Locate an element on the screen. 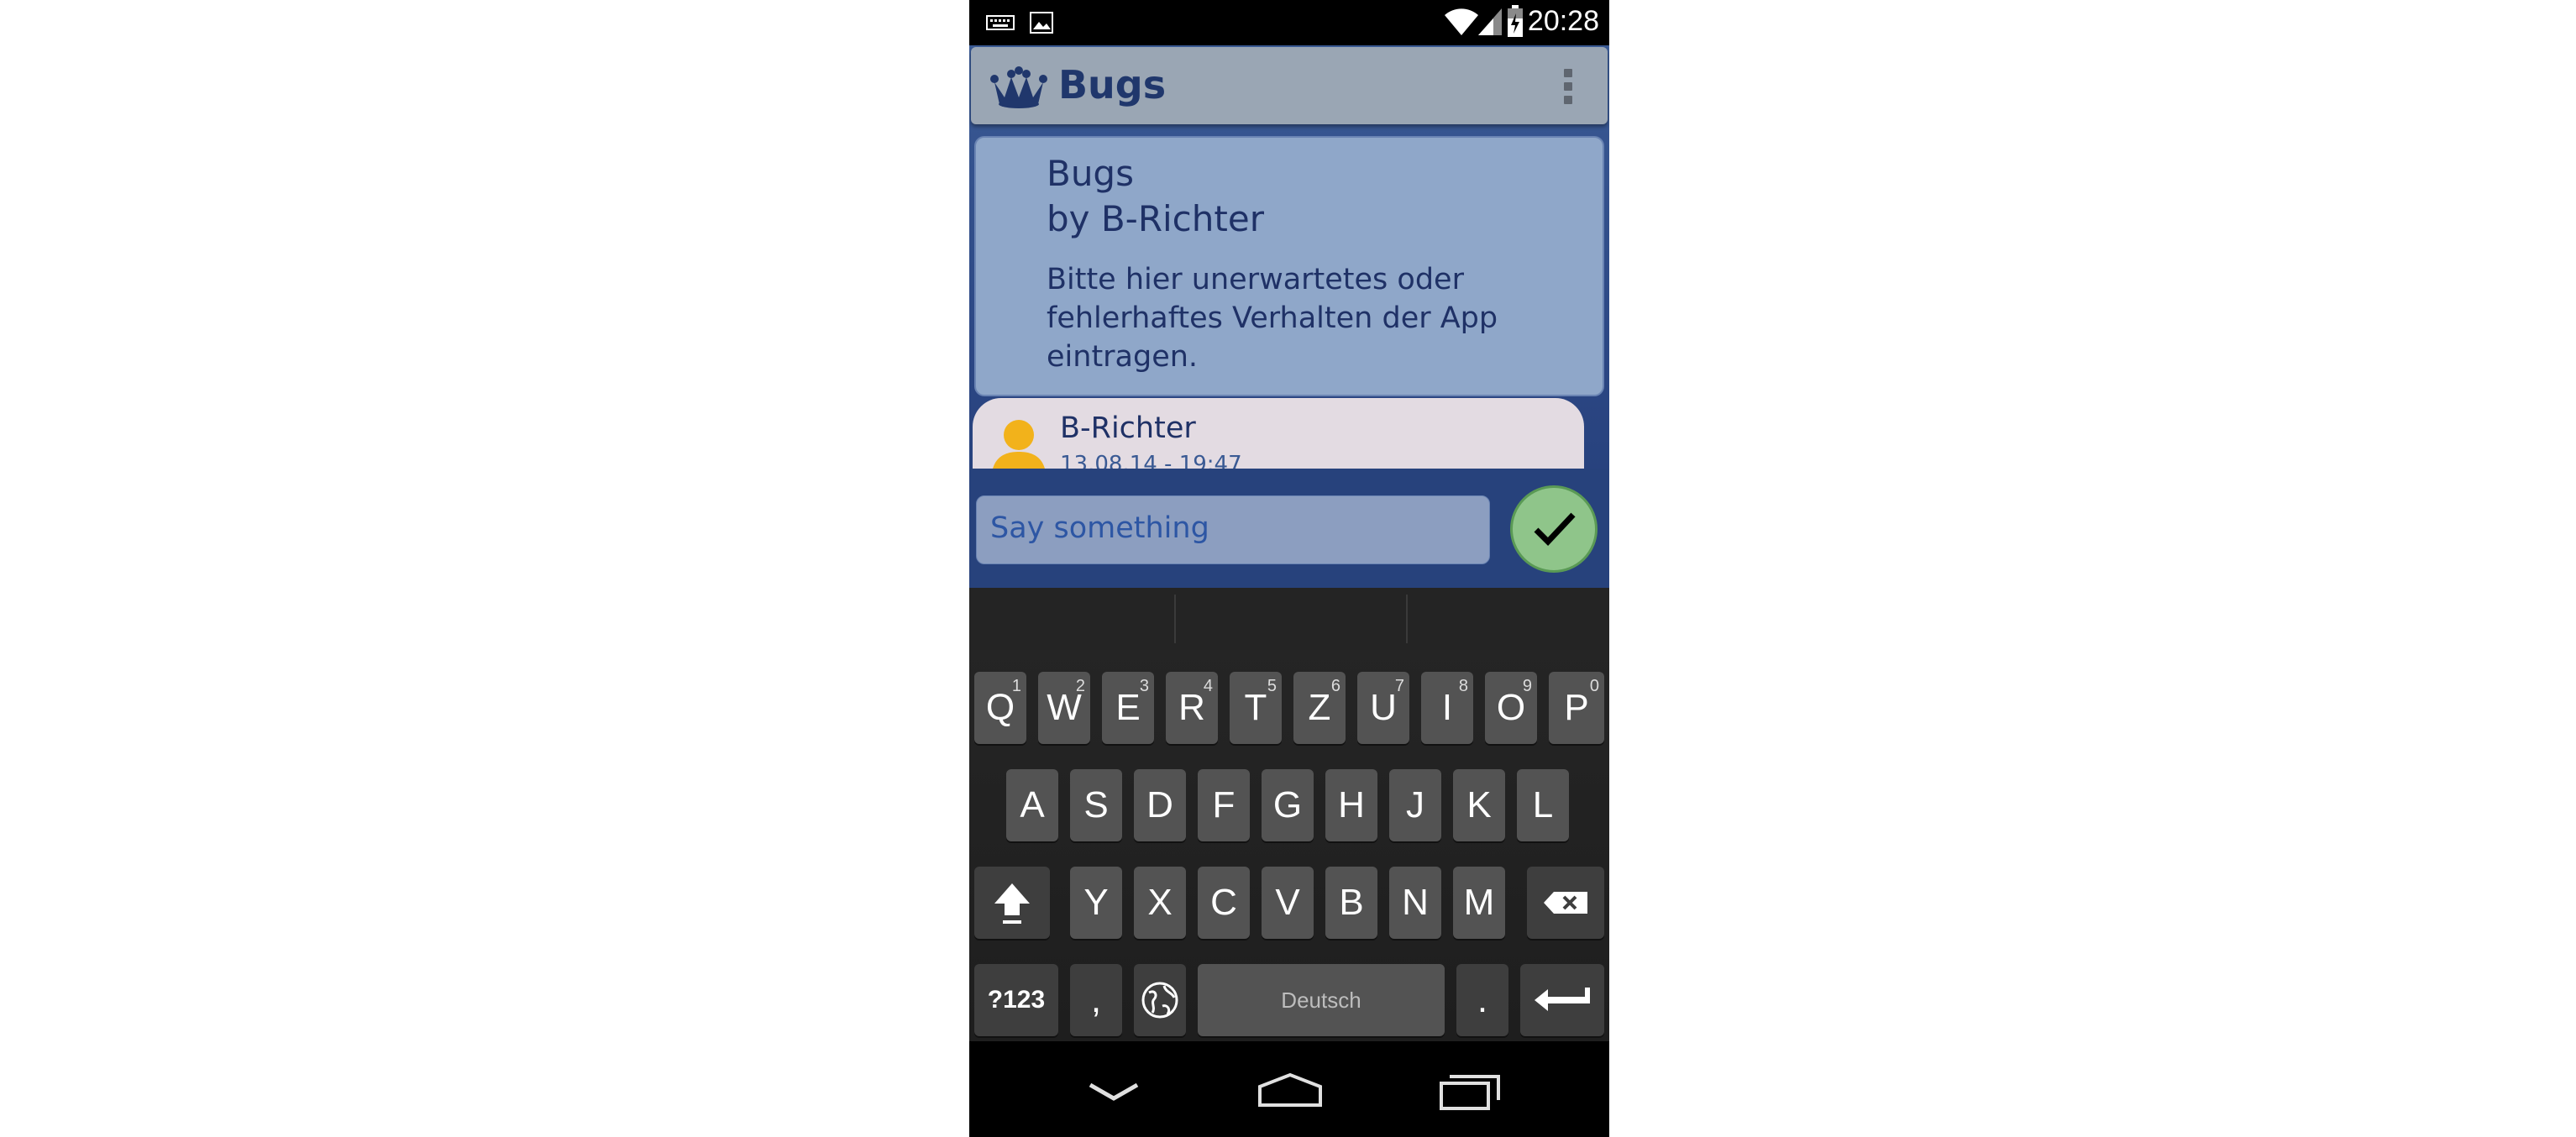 The width and height of the screenshot is (2576, 1137). backspace-key is located at coordinates (1565, 903).